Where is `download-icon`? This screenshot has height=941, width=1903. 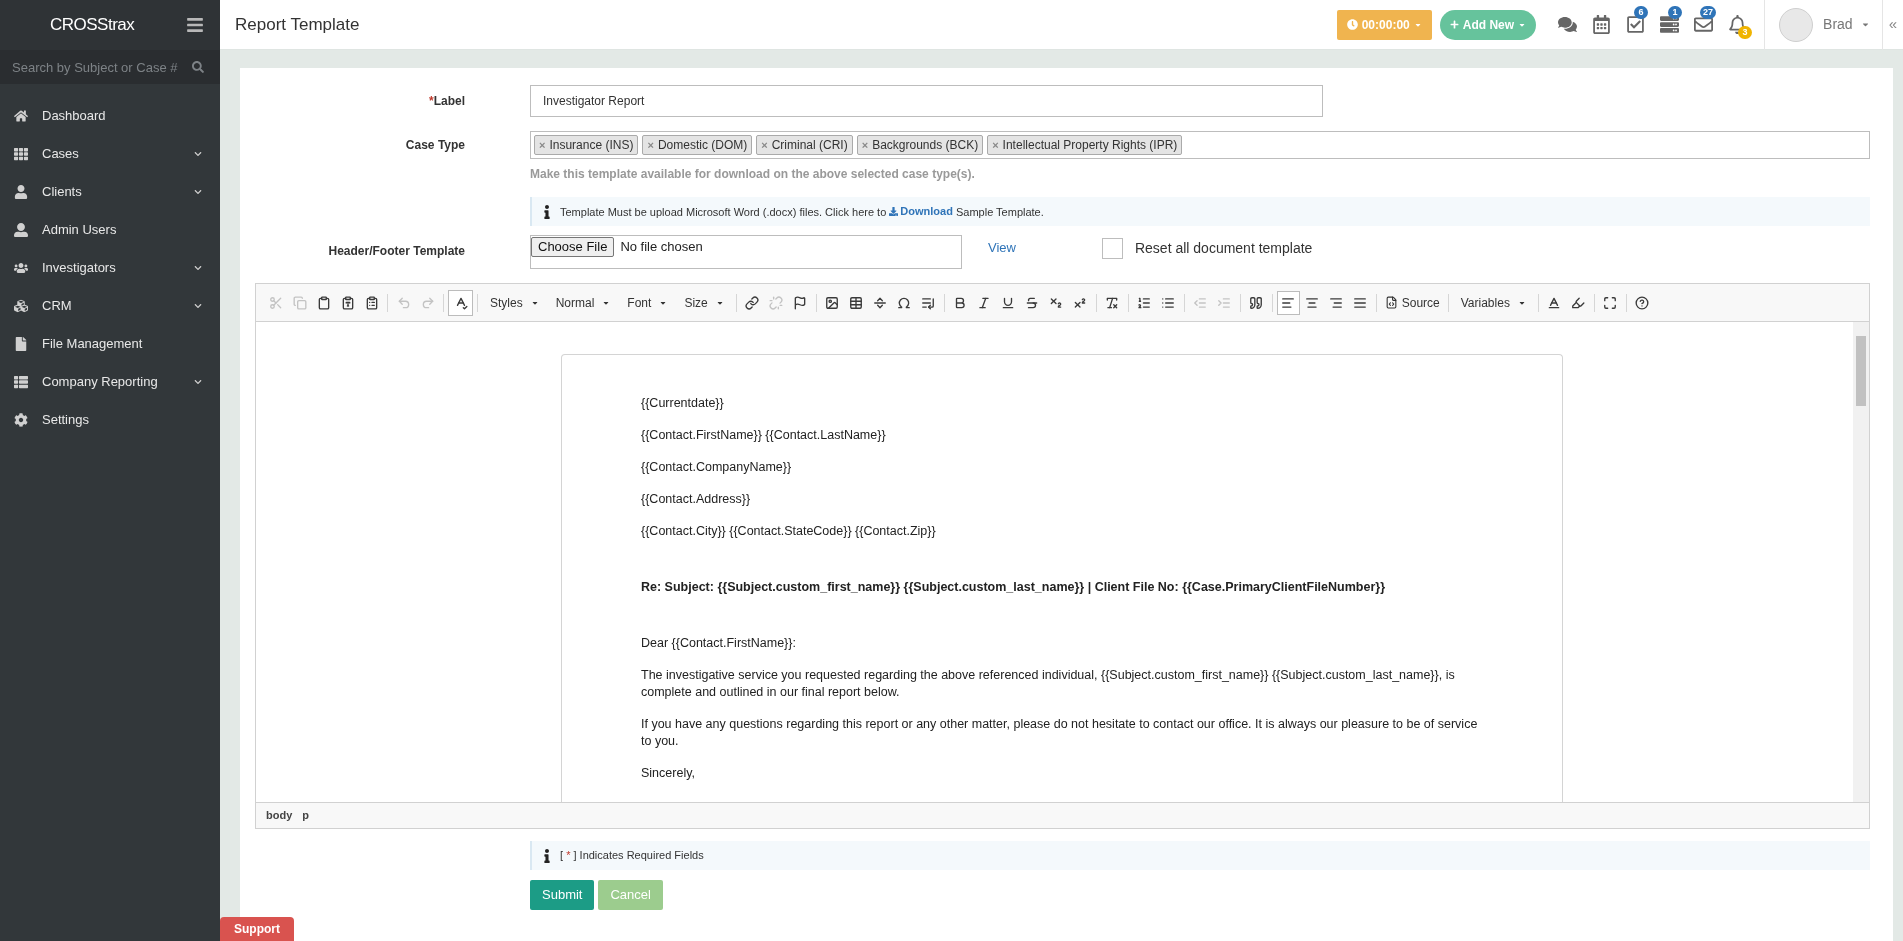
download-icon is located at coordinates (894, 211).